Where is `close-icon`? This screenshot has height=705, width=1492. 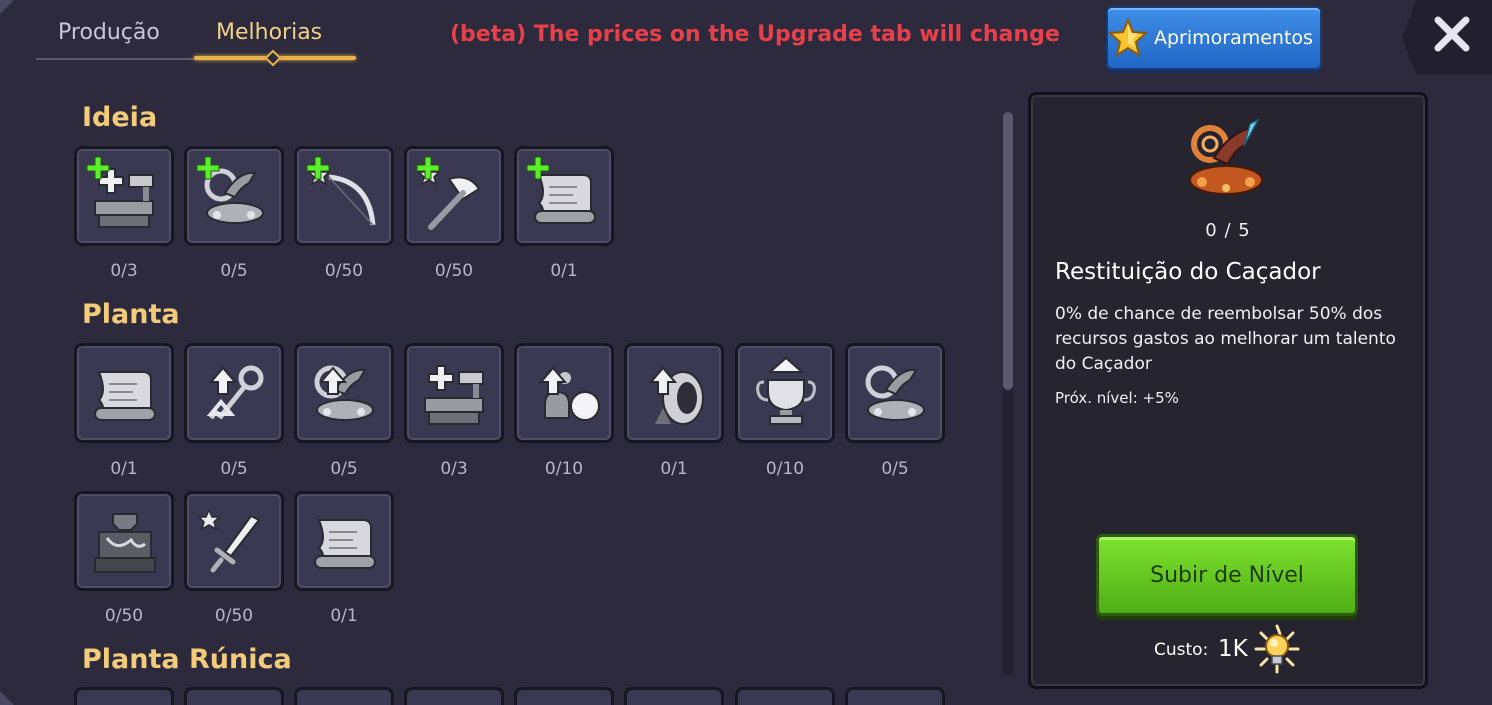
close-icon is located at coordinates (1452, 34).